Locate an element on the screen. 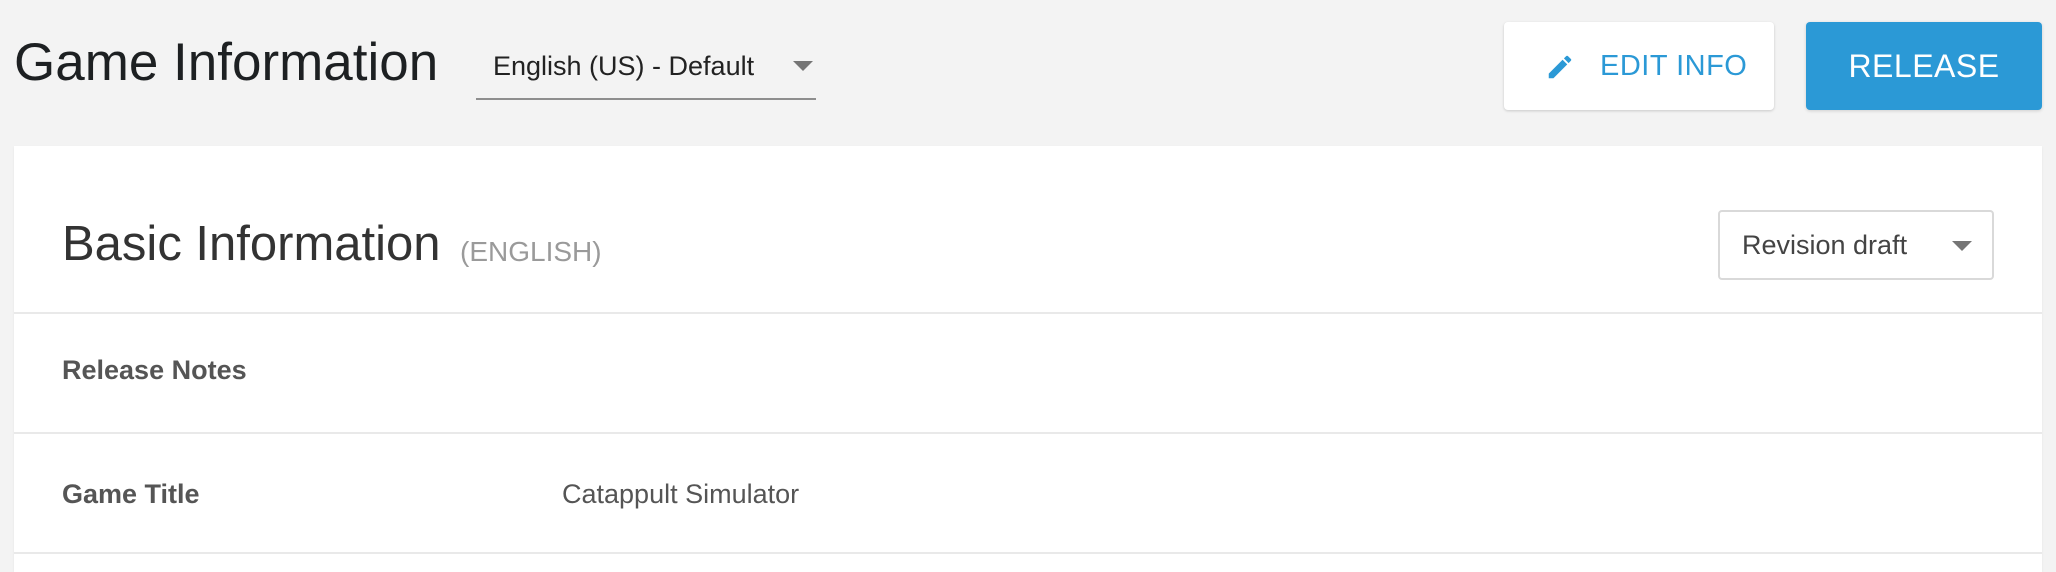  revision-select-value: Revision draft is located at coordinates (1825, 245).